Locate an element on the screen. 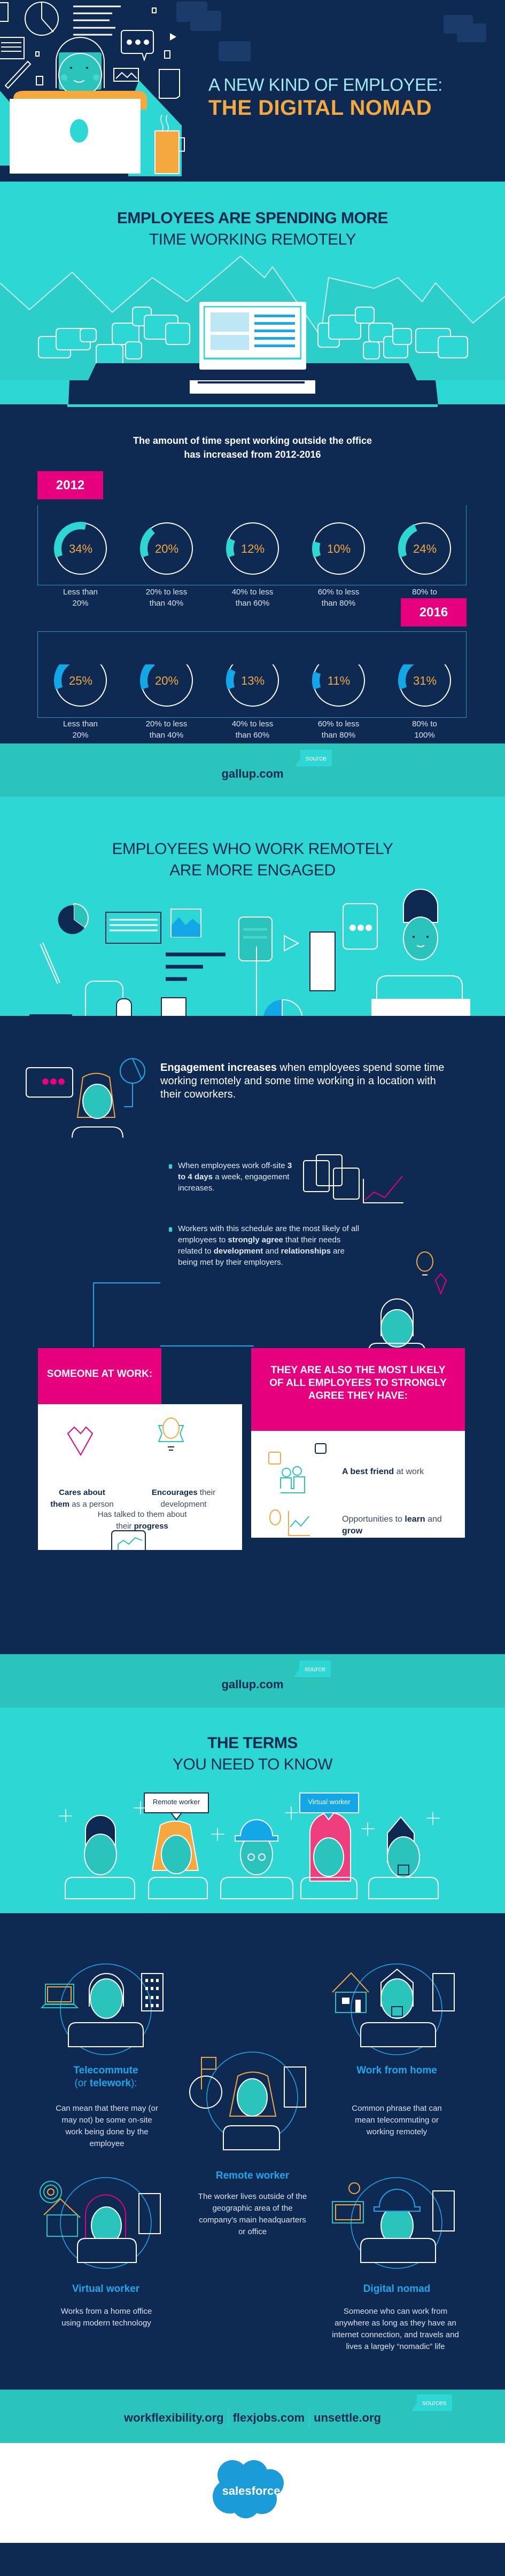 The width and height of the screenshot is (505, 2576). bullet2-d: development is located at coordinates (238, 1251).